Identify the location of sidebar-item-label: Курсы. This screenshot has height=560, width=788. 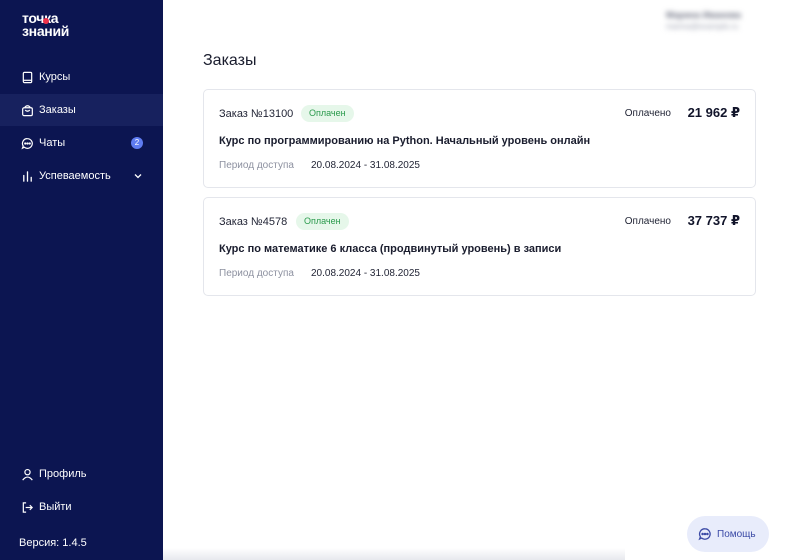
(55, 77).